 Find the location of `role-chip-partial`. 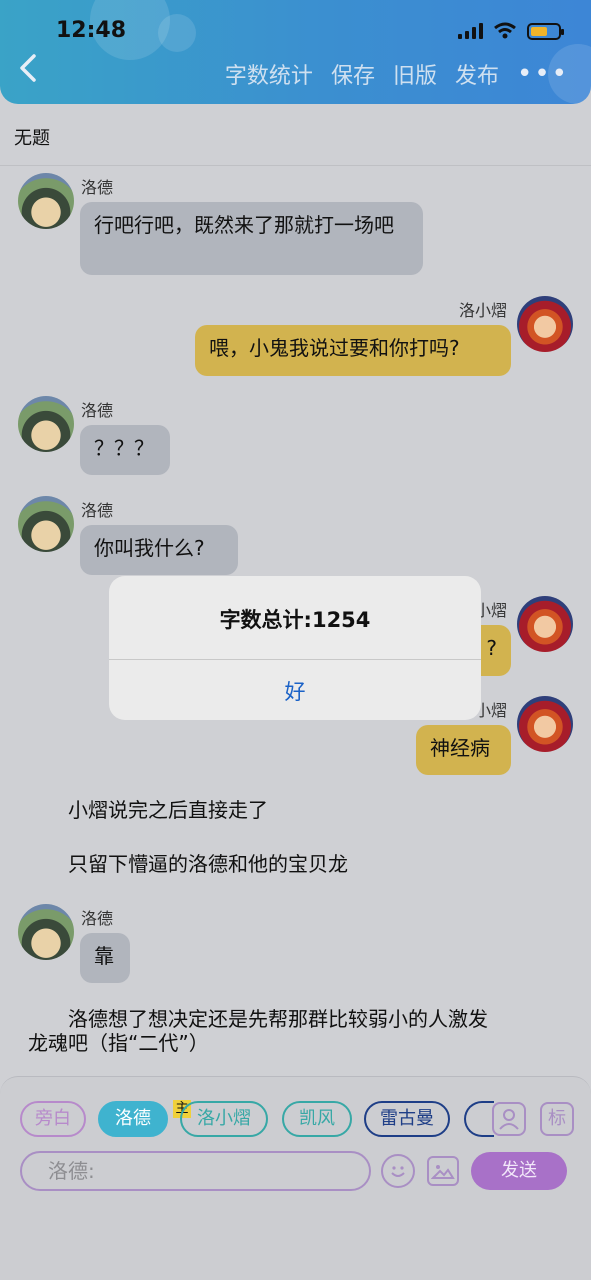

role-chip-partial is located at coordinates (479, 1119).